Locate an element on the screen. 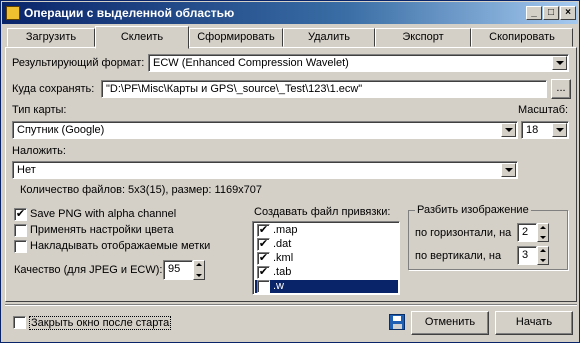  split-horizontal-stepper is located at coordinates (543, 232).